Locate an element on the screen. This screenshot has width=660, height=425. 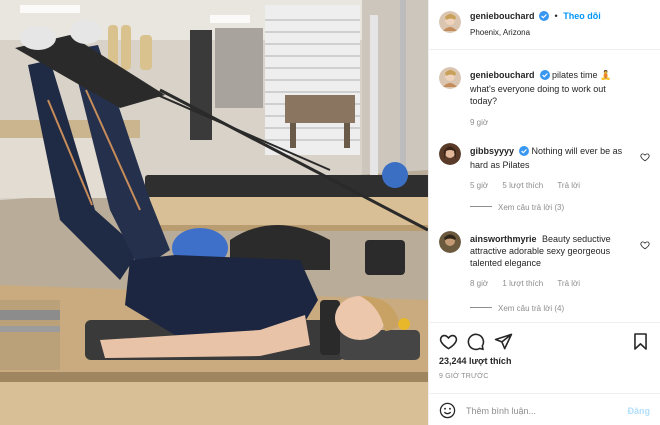
meditation-emoji-icon: 🧘 is located at coordinates (606, 75).